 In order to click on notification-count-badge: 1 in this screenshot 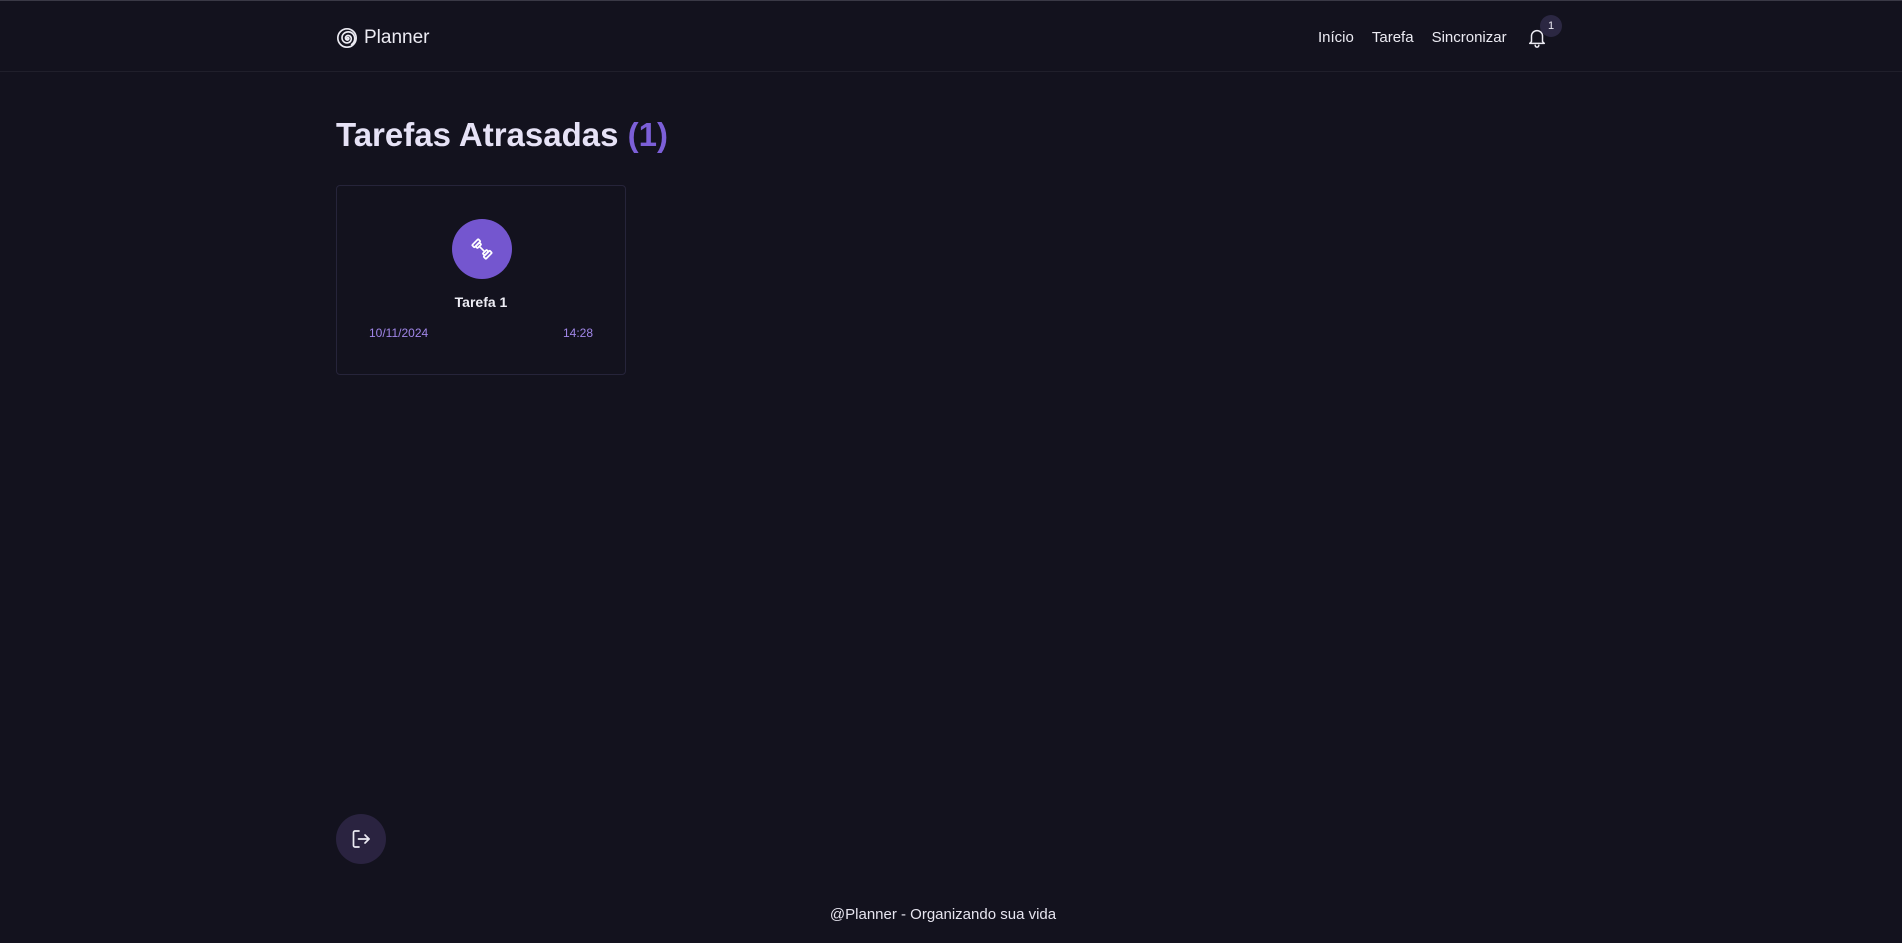, I will do `click(1551, 26)`.